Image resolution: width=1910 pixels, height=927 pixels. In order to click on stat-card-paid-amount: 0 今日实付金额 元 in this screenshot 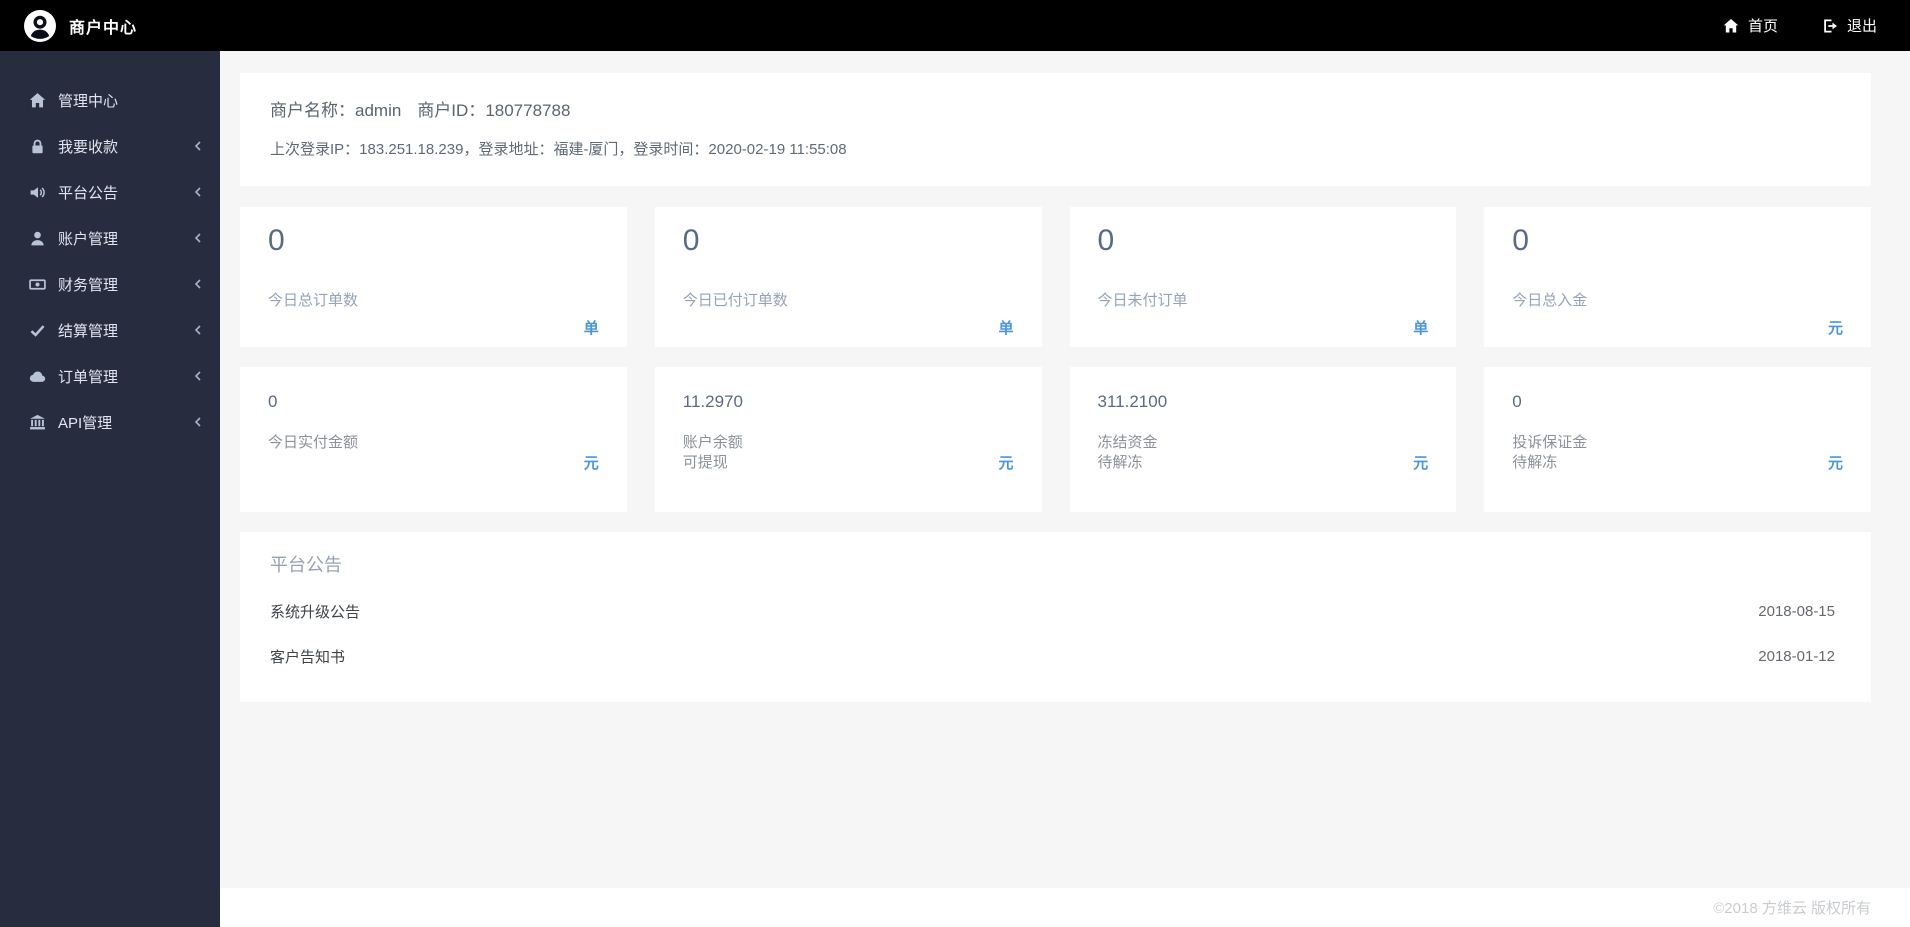, I will do `click(433, 439)`.